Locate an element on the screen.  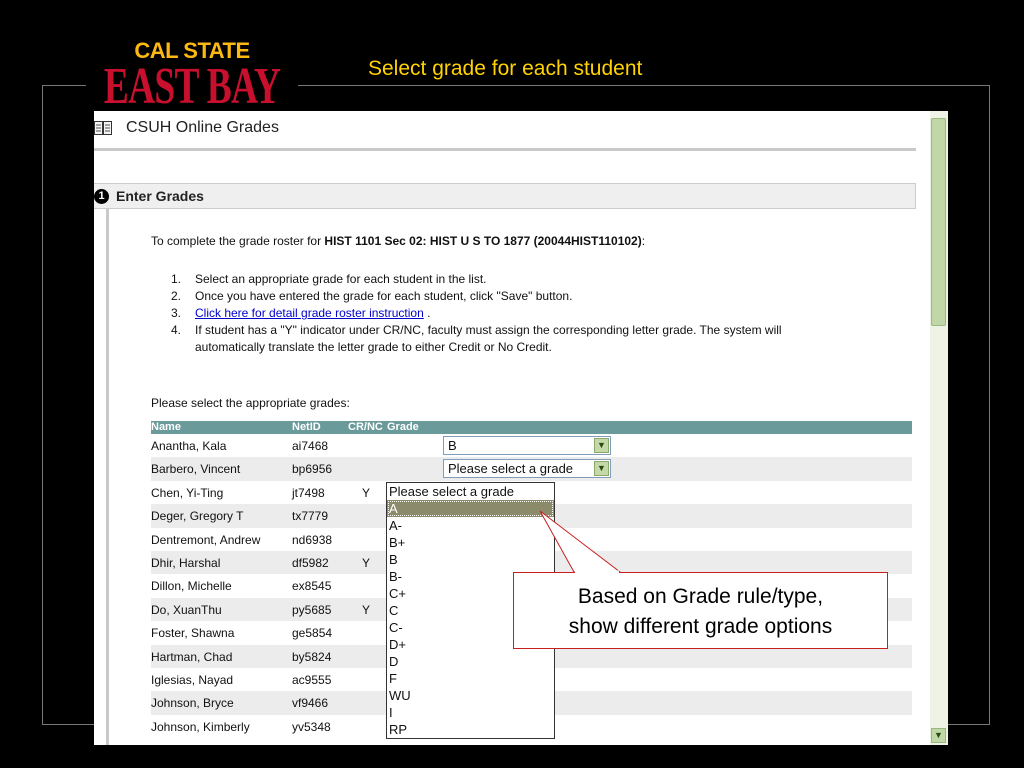
scrollbar-thumb is located at coordinates (938, 222).